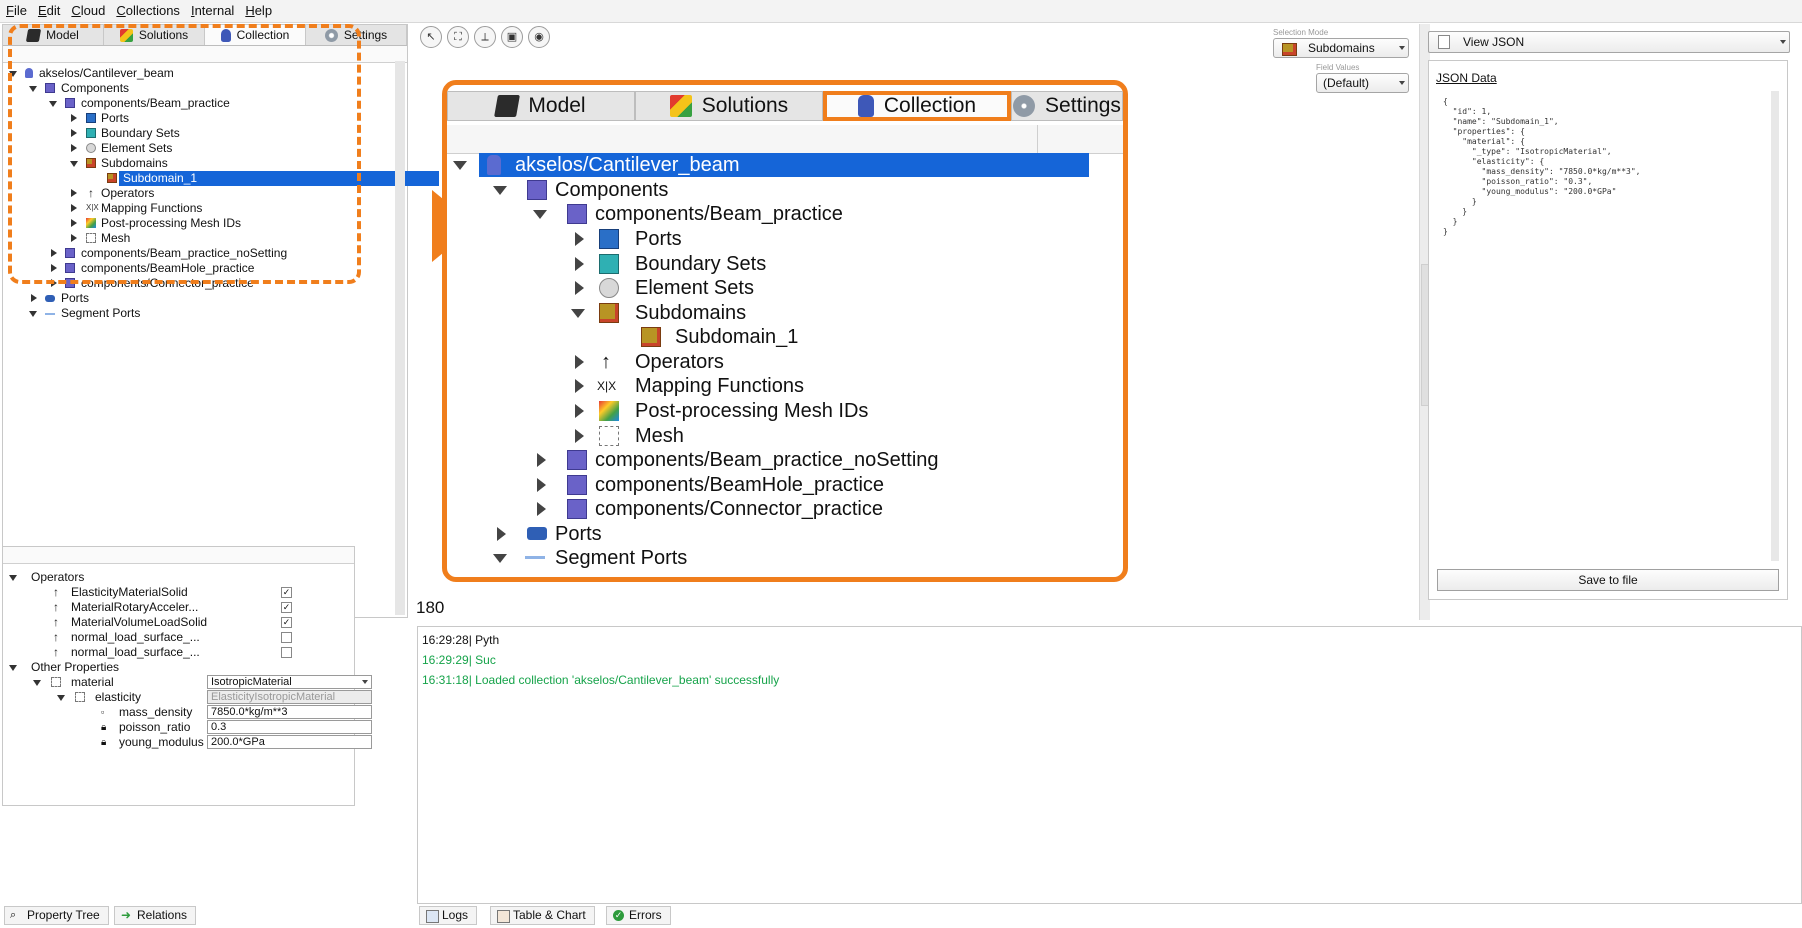 The width and height of the screenshot is (1802, 928). I want to click on zoom-tab-model: Model, so click(541, 106).